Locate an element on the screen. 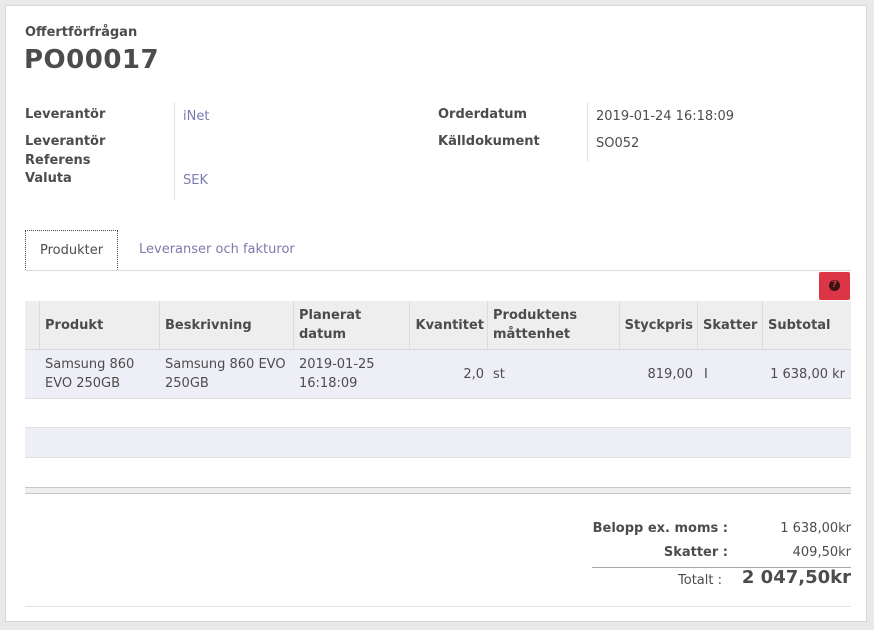 This screenshot has width=874, height=630. currency-label: Valuta is located at coordinates (48, 178).